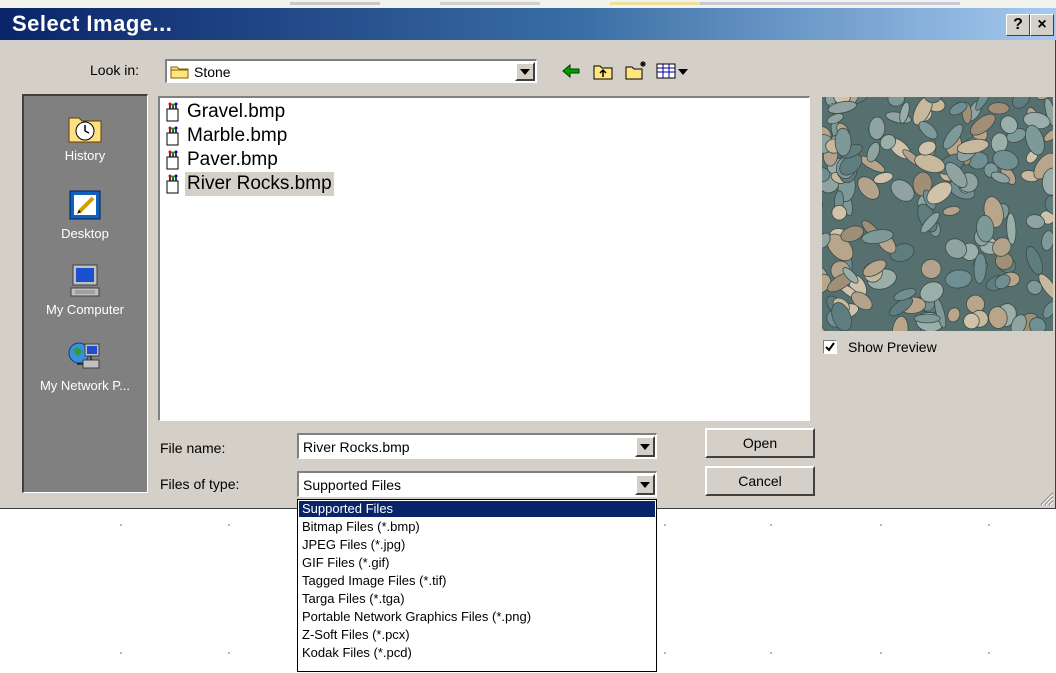  Describe the element at coordinates (636, 70) in the screenshot. I see `new-folder-icon` at that location.